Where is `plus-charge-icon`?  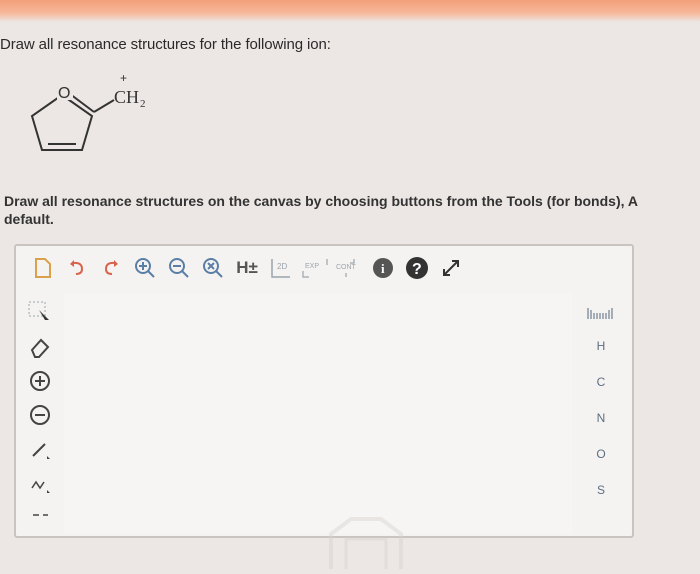 plus-charge-icon is located at coordinates (40, 381).